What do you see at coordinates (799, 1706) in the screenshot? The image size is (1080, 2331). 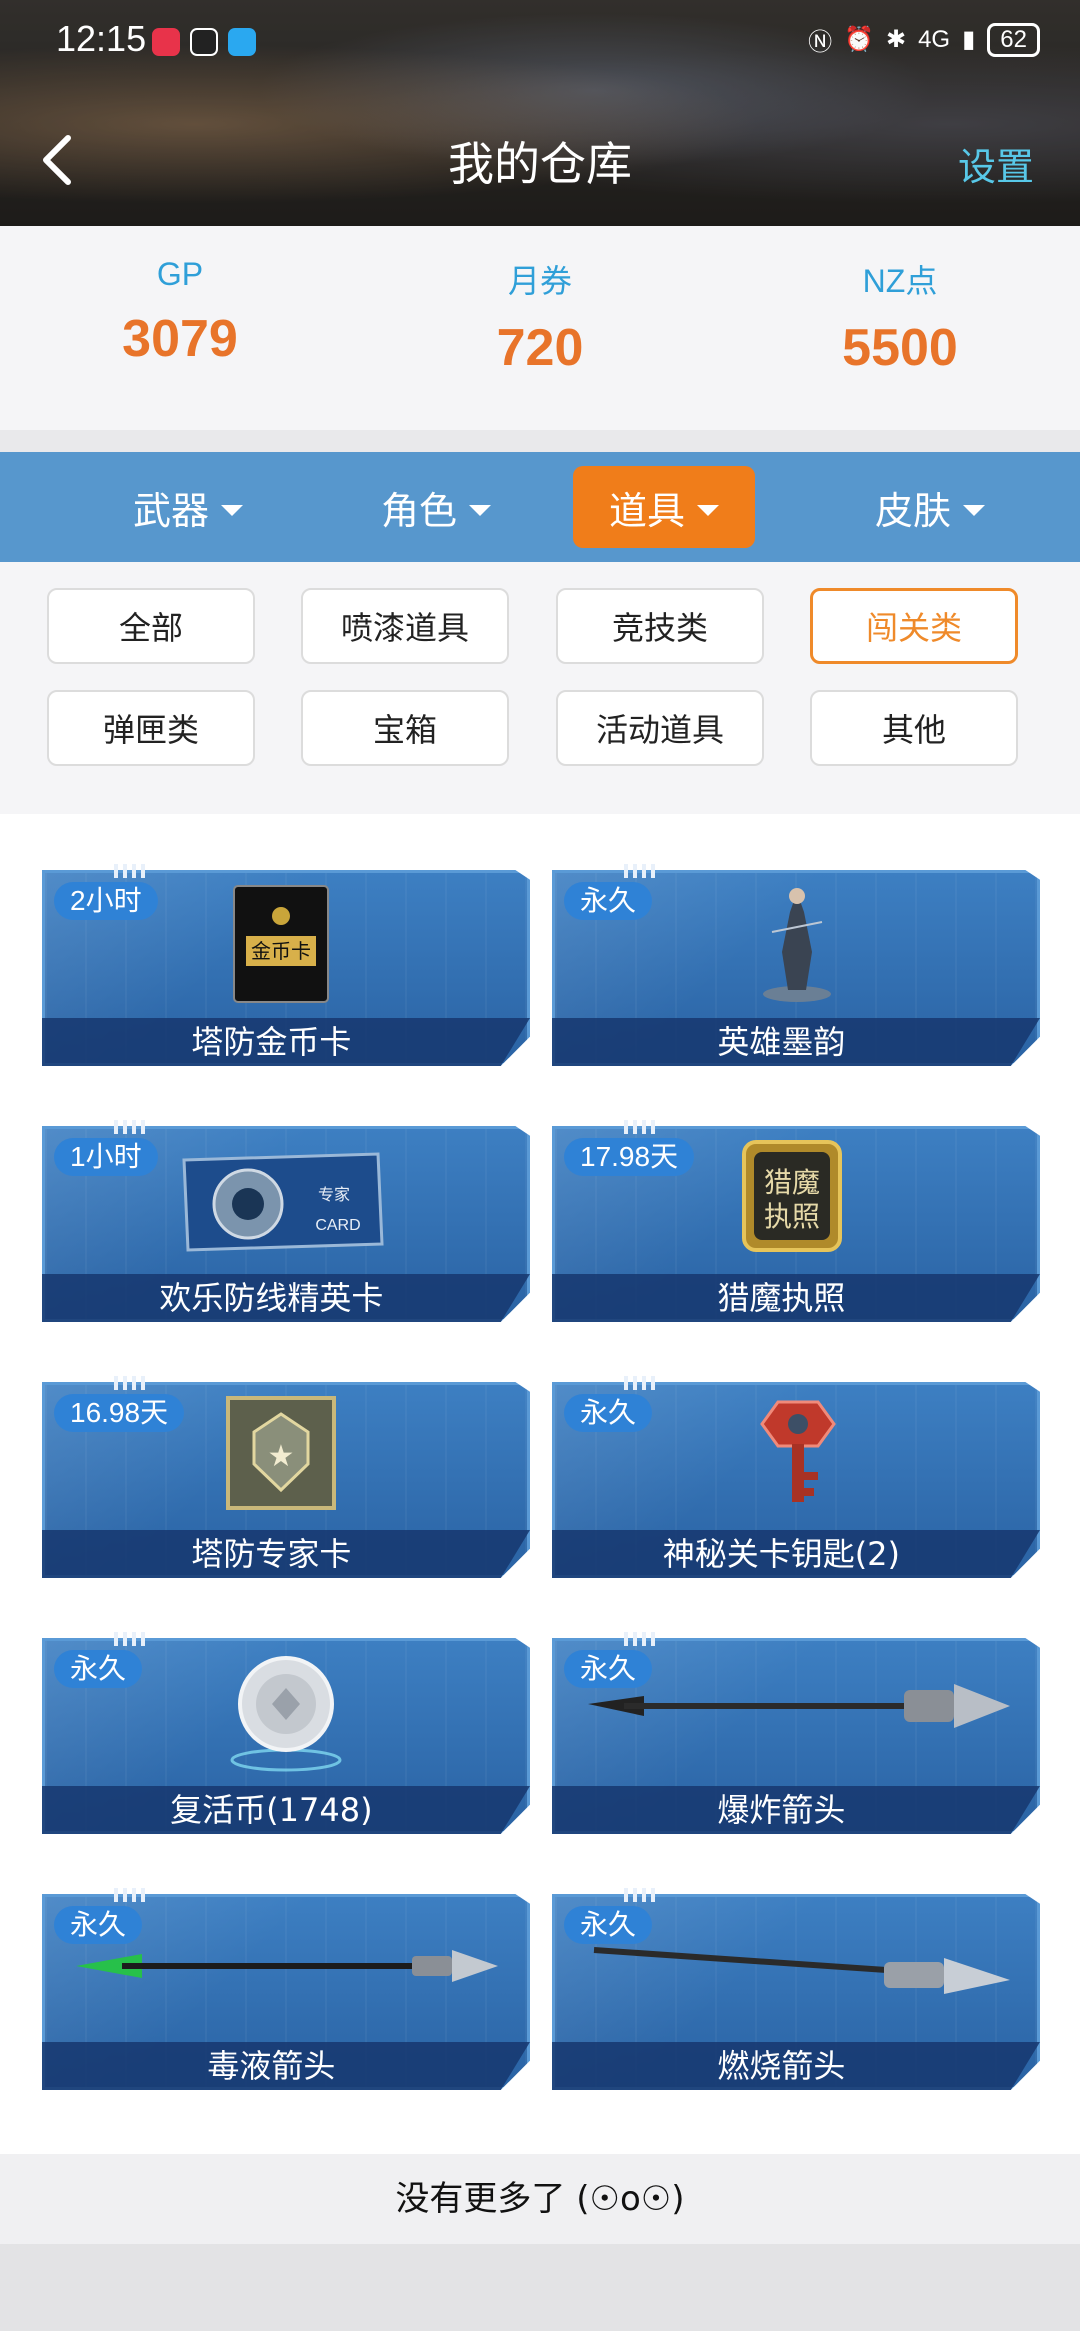 I see `explosive-arrow-icon` at bounding box center [799, 1706].